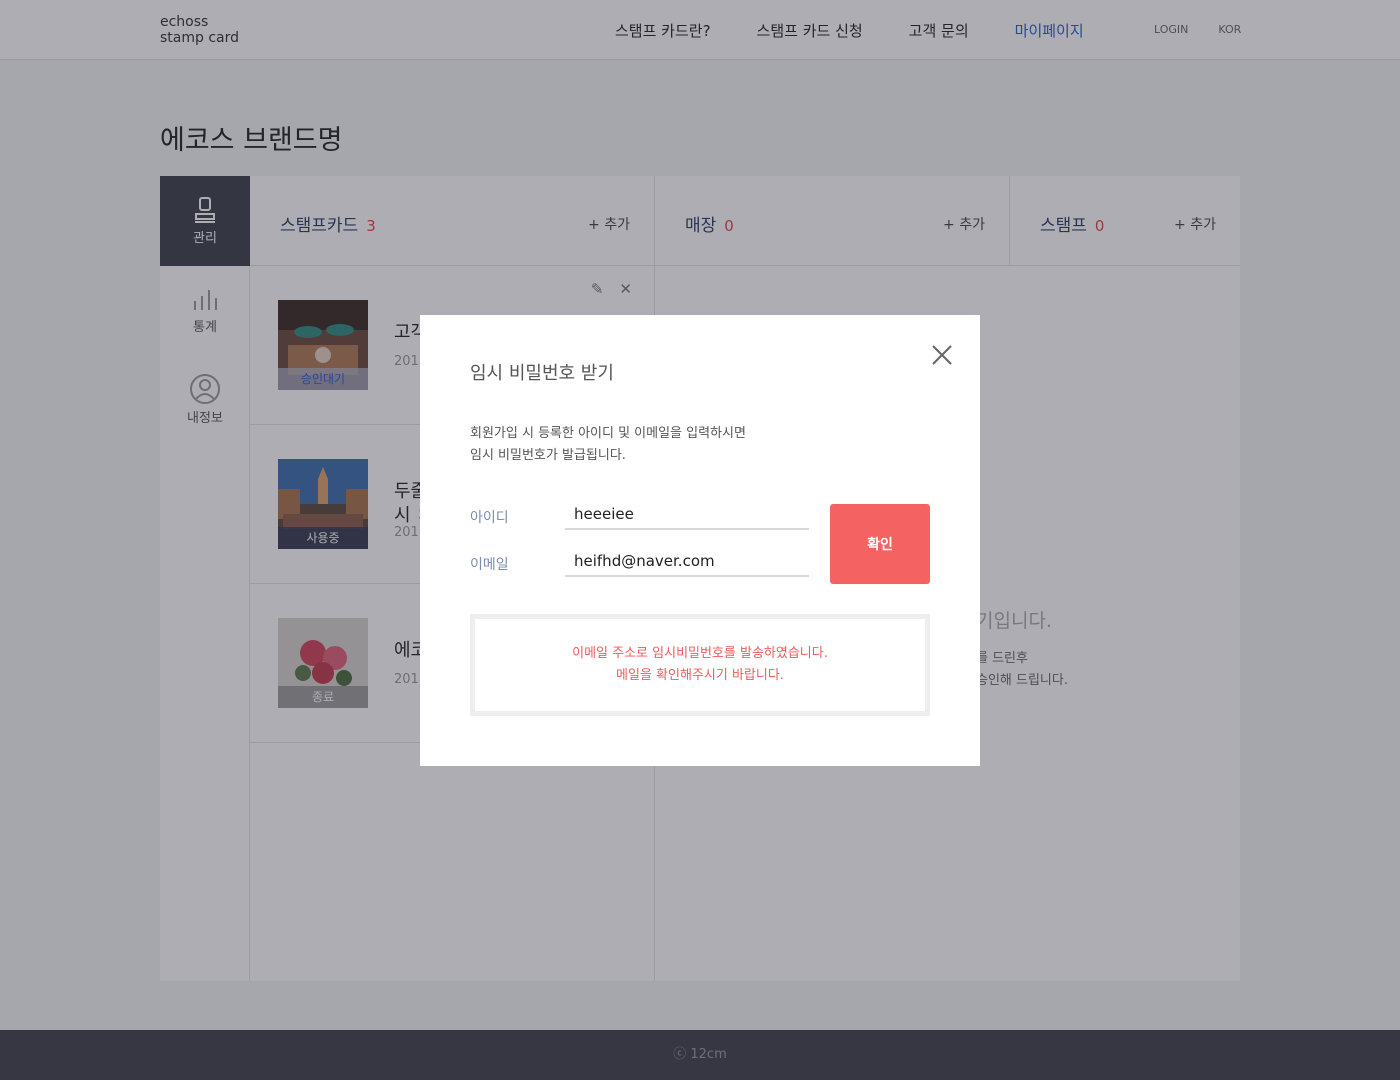 This screenshot has width=1400, height=1080. Describe the element at coordinates (687, 562) in the screenshot. I see `email-input` at that location.